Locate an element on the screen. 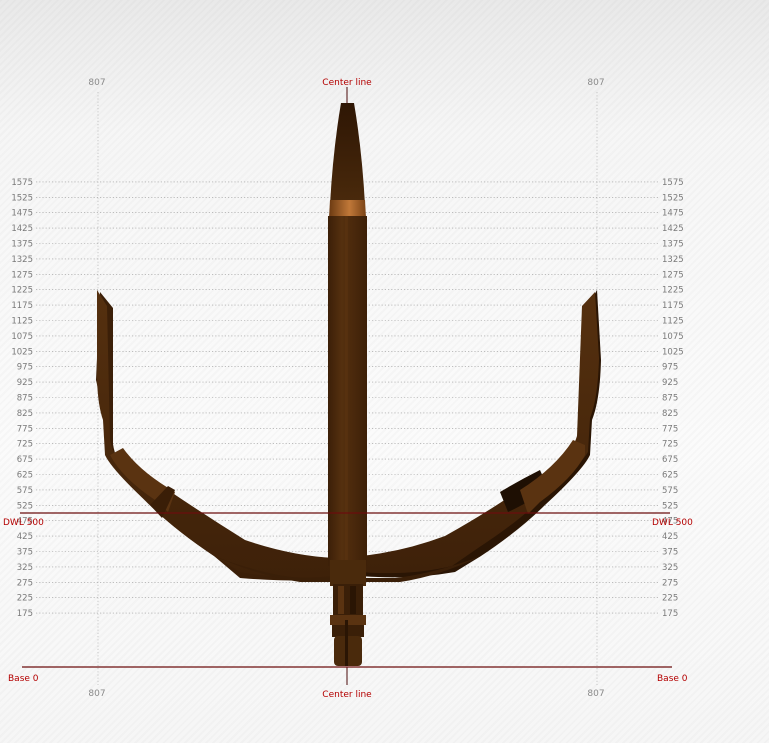  base-label-right: Base 0 is located at coordinates (672, 679).